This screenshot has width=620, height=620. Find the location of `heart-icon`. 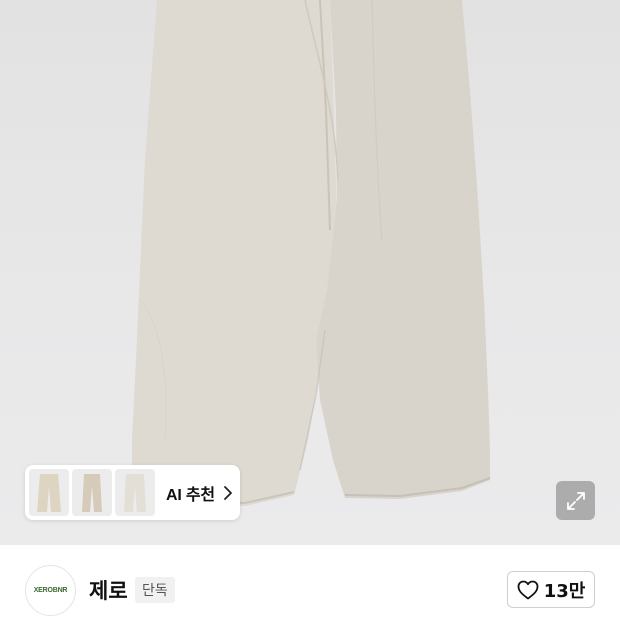

heart-icon is located at coordinates (528, 589).